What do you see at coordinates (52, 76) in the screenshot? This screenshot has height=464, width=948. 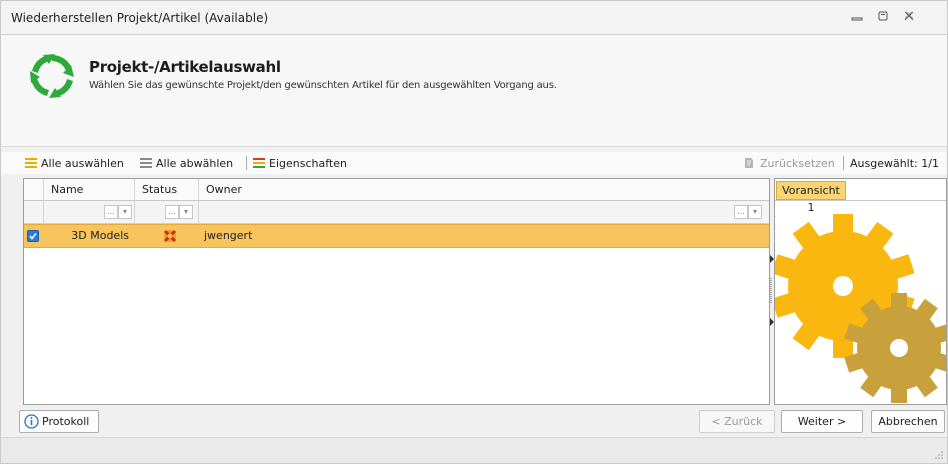 I see `refresh-logo-icon` at bounding box center [52, 76].